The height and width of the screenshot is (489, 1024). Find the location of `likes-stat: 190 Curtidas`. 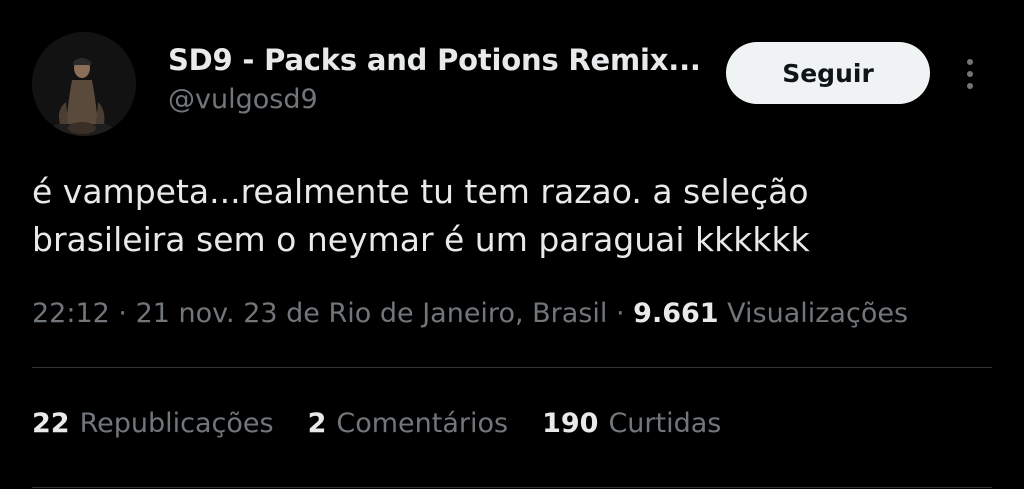

likes-stat: 190 Curtidas is located at coordinates (631, 423).